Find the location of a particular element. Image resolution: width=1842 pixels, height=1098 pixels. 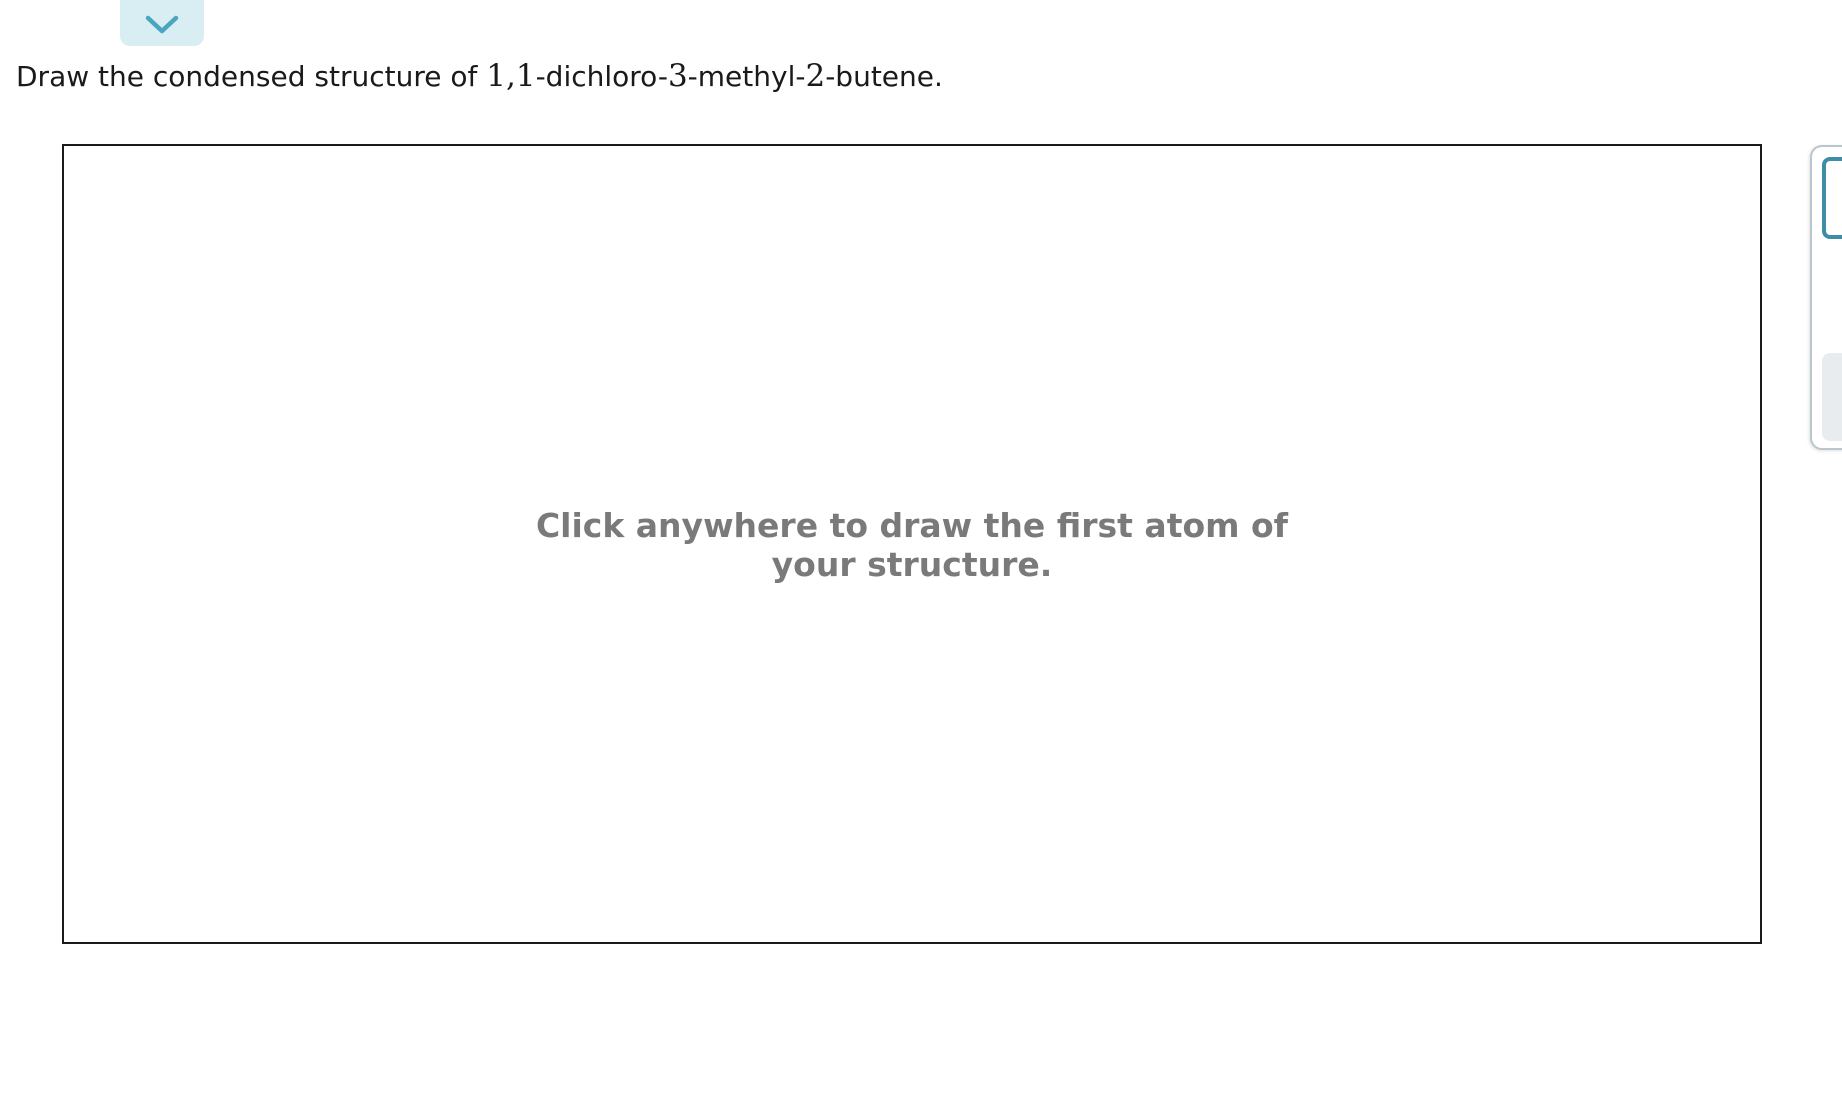

tool-palette is located at coordinates (1826, 297).